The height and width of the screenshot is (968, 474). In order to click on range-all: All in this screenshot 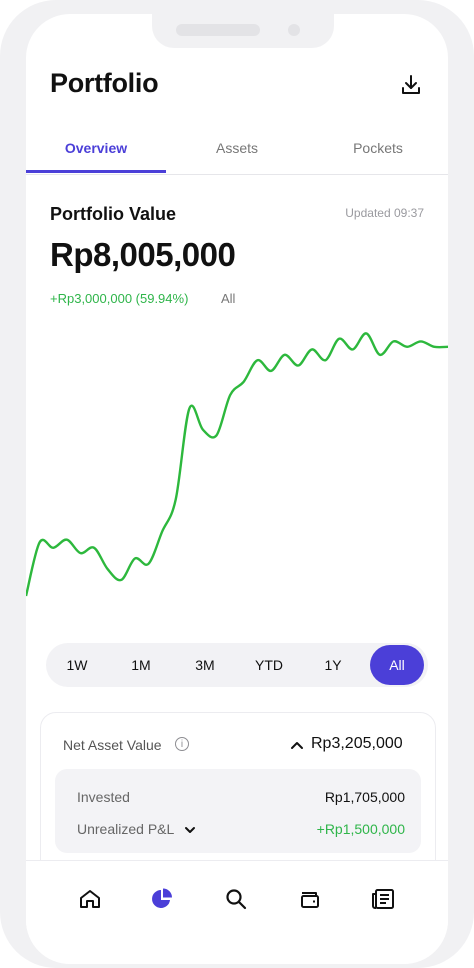, I will do `click(397, 665)`.